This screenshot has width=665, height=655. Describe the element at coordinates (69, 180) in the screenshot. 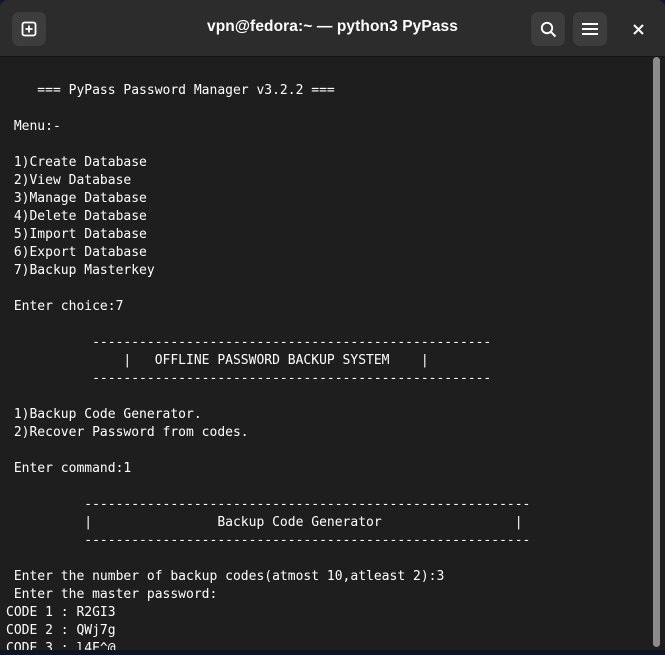

I see `terminal-line: 2)View Database` at that location.